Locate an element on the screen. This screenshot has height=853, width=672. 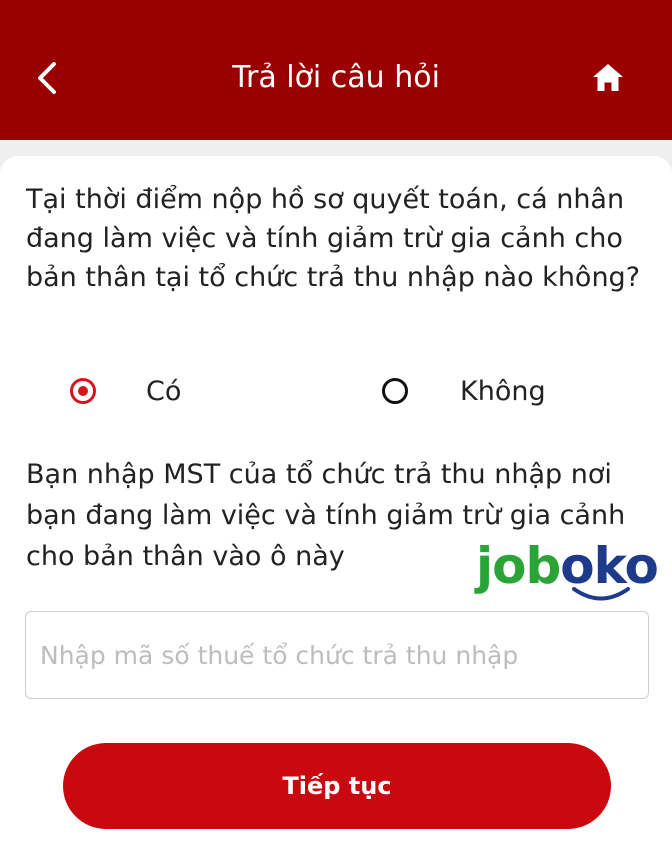
continue-button: Tiếp tục is located at coordinates (337, 786).